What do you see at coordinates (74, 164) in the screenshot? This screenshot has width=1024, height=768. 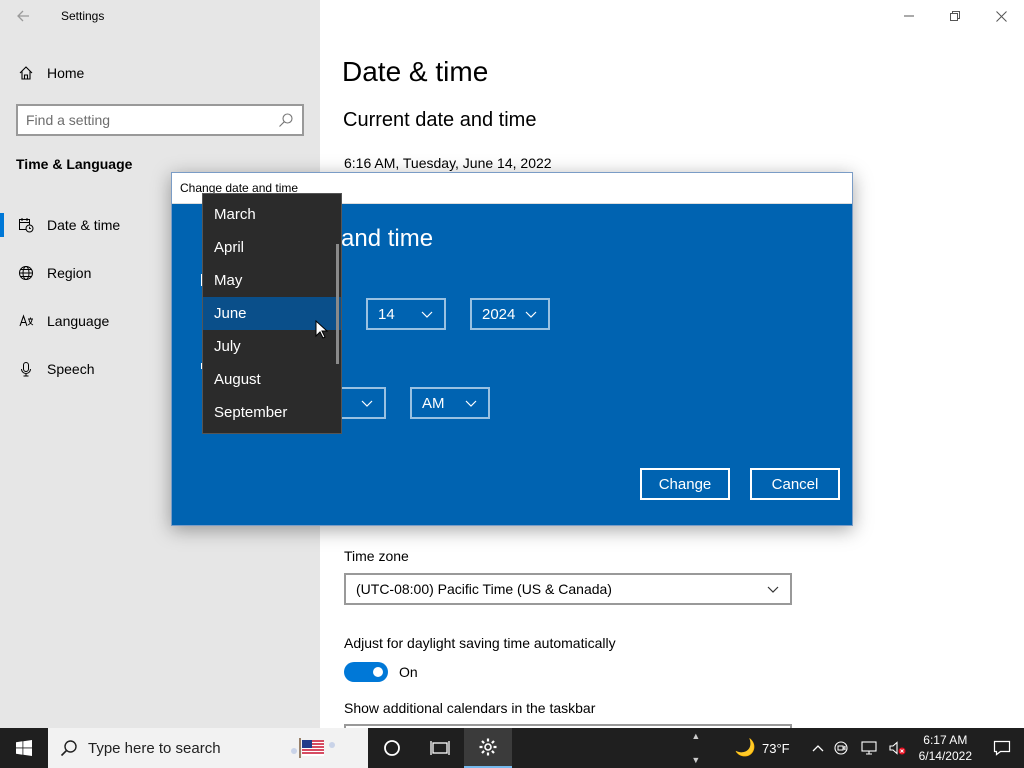 I see `section-title: Time & Language` at bounding box center [74, 164].